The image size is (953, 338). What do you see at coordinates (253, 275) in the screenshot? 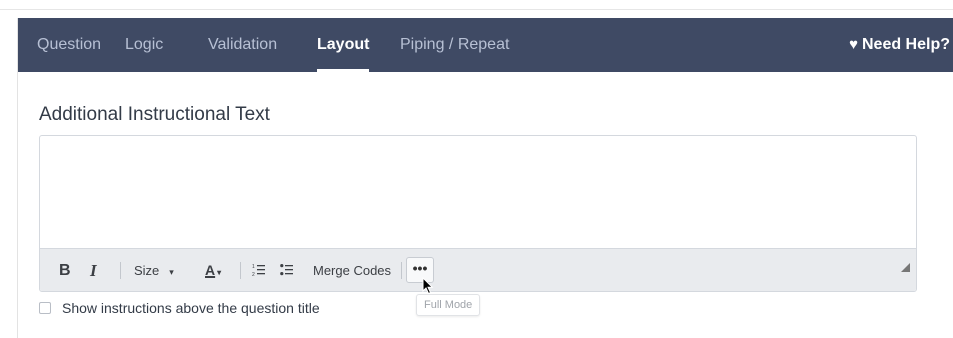
I see `svg-text: 2` at bounding box center [253, 275].